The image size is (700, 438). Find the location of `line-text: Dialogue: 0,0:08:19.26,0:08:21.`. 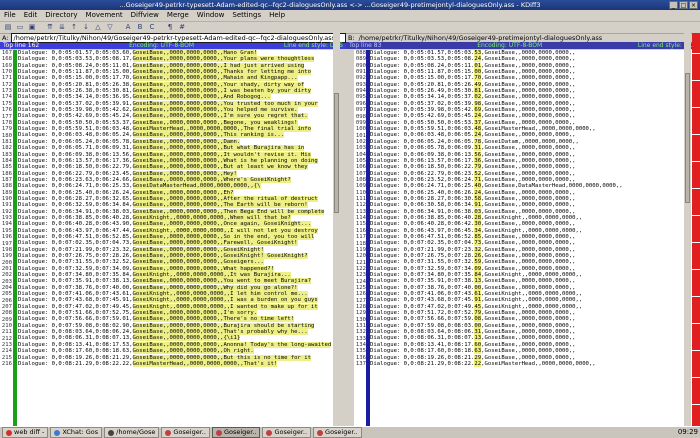

line-text: Dialogue: 0,0:08:19.26,0:08:21. is located at coordinates (422, 357).